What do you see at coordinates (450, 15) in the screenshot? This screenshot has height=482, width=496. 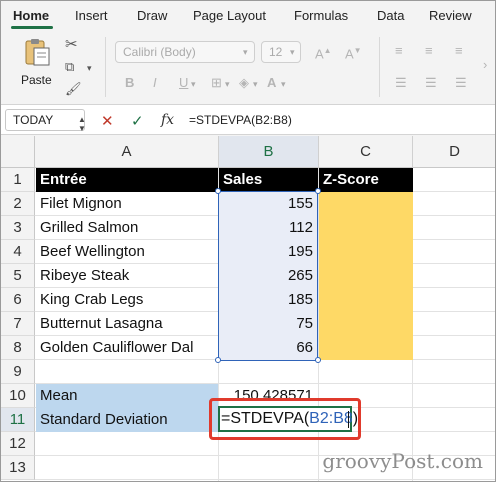 I see `tab-review: Review` at bounding box center [450, 15].